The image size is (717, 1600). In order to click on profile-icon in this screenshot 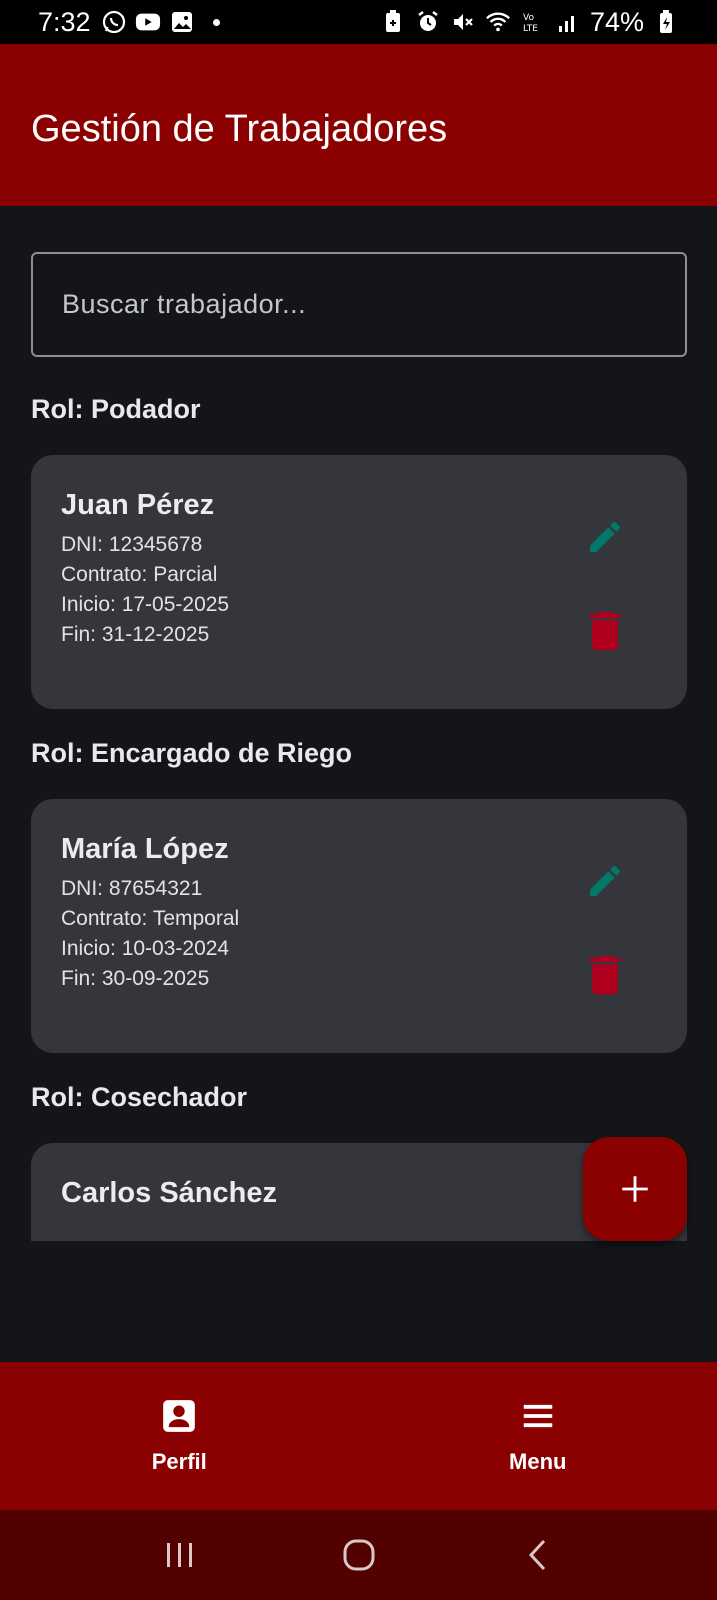, I will do `click(179, 1416)`.